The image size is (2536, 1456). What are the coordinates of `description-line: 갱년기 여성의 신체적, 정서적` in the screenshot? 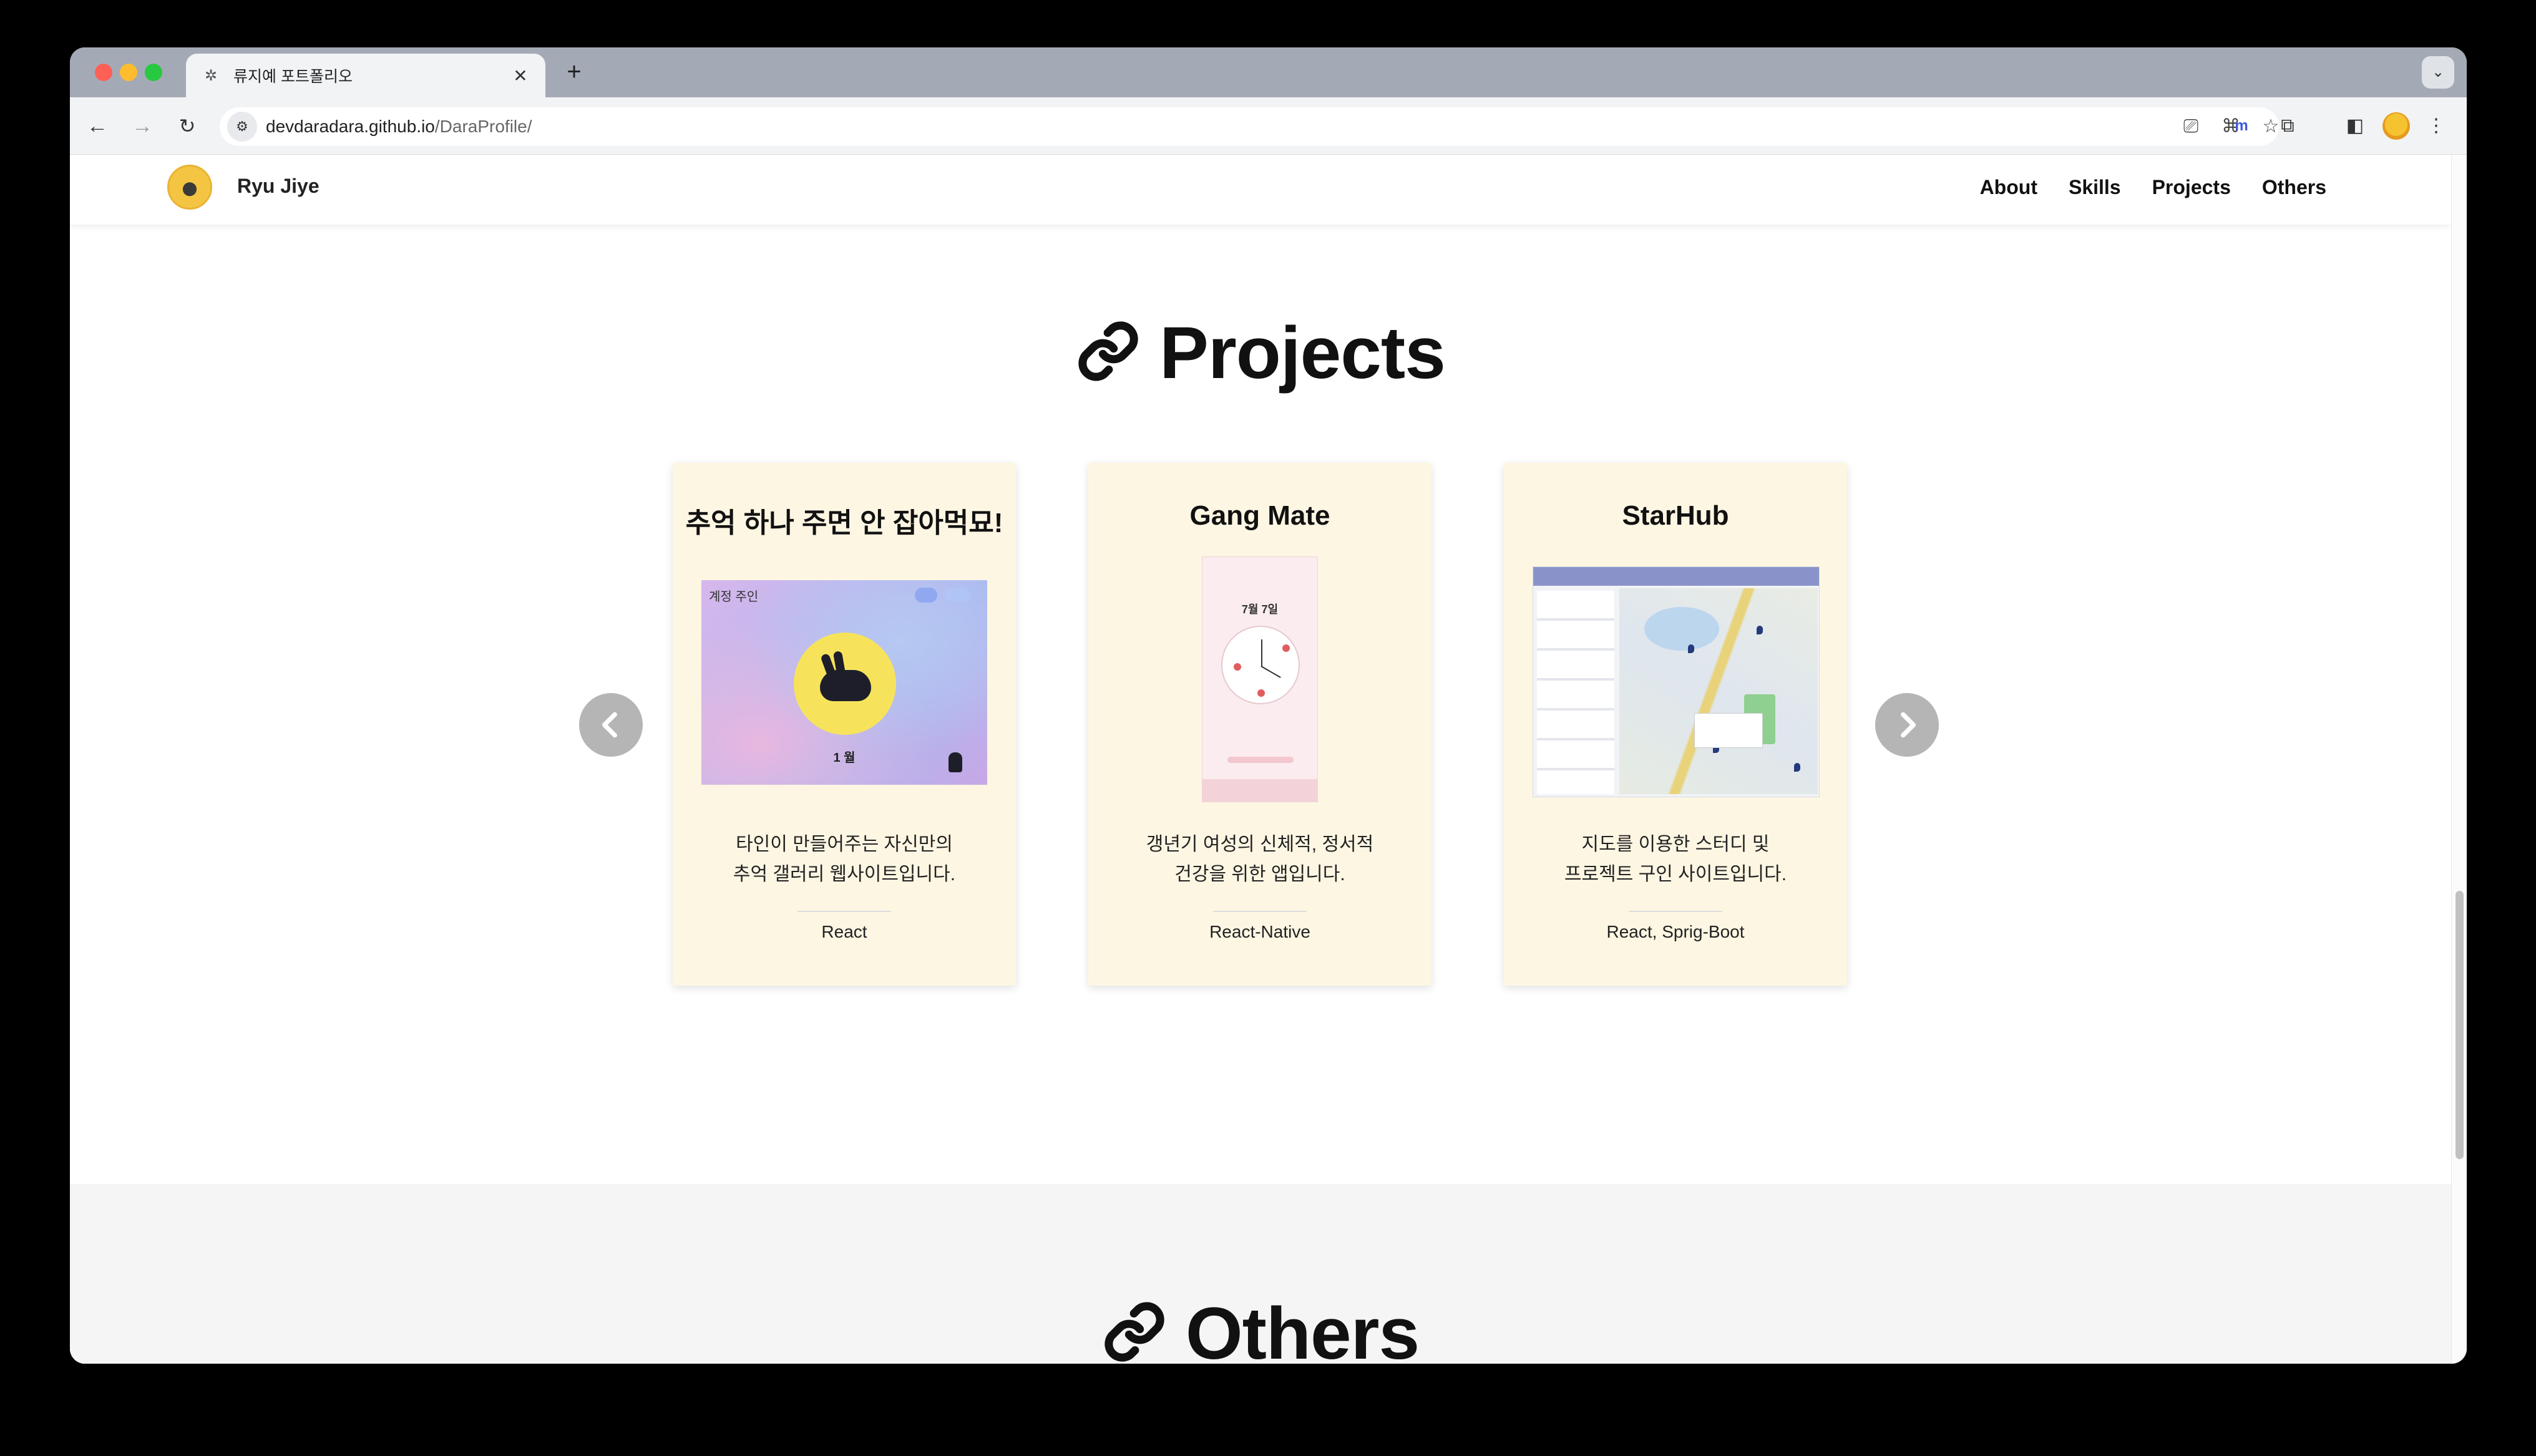 It's located at (1260, 844).